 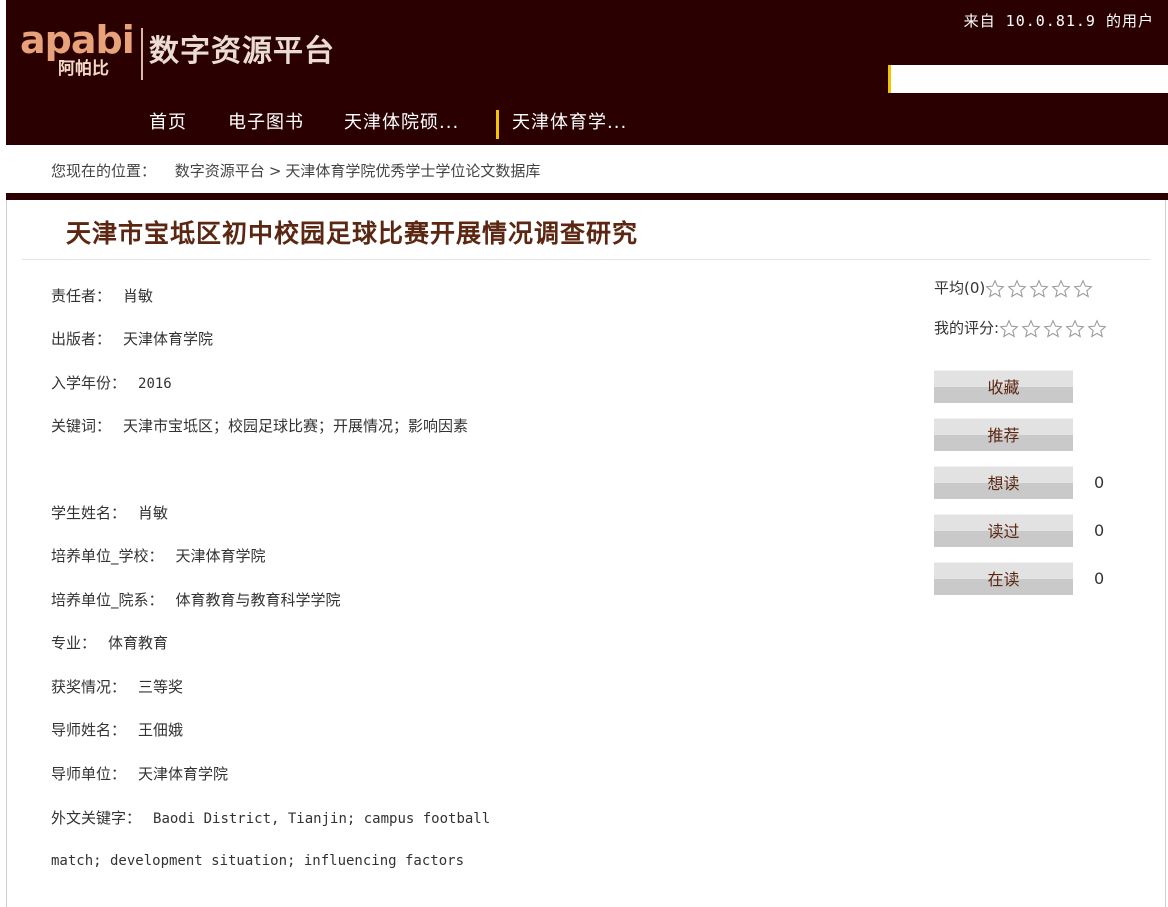 I want to click on logo-cn-name: 阿帕比, so click(x=83, y=69).